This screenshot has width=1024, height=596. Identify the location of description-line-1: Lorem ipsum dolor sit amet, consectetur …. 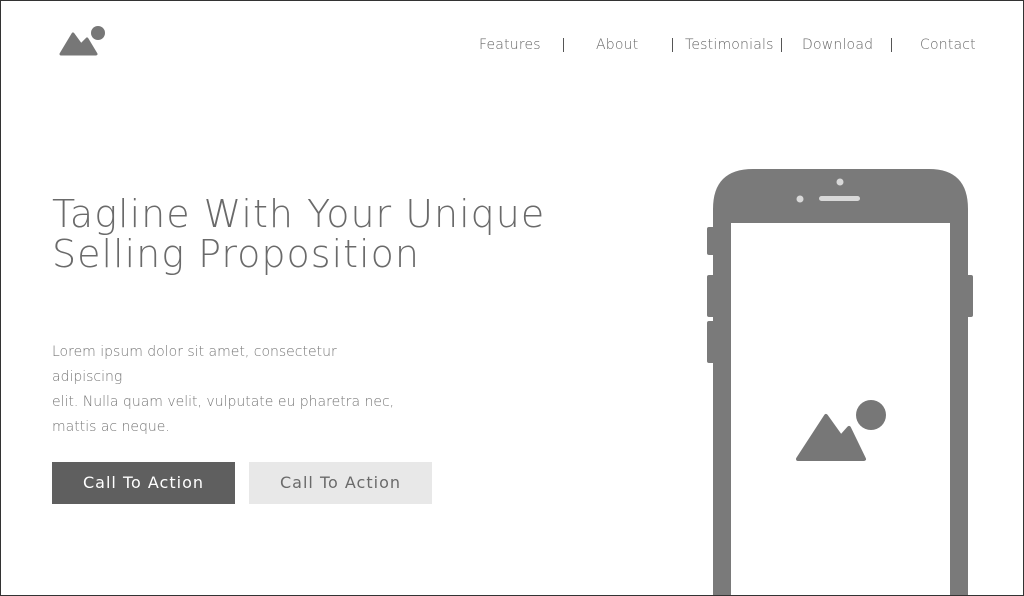
(194, 364).